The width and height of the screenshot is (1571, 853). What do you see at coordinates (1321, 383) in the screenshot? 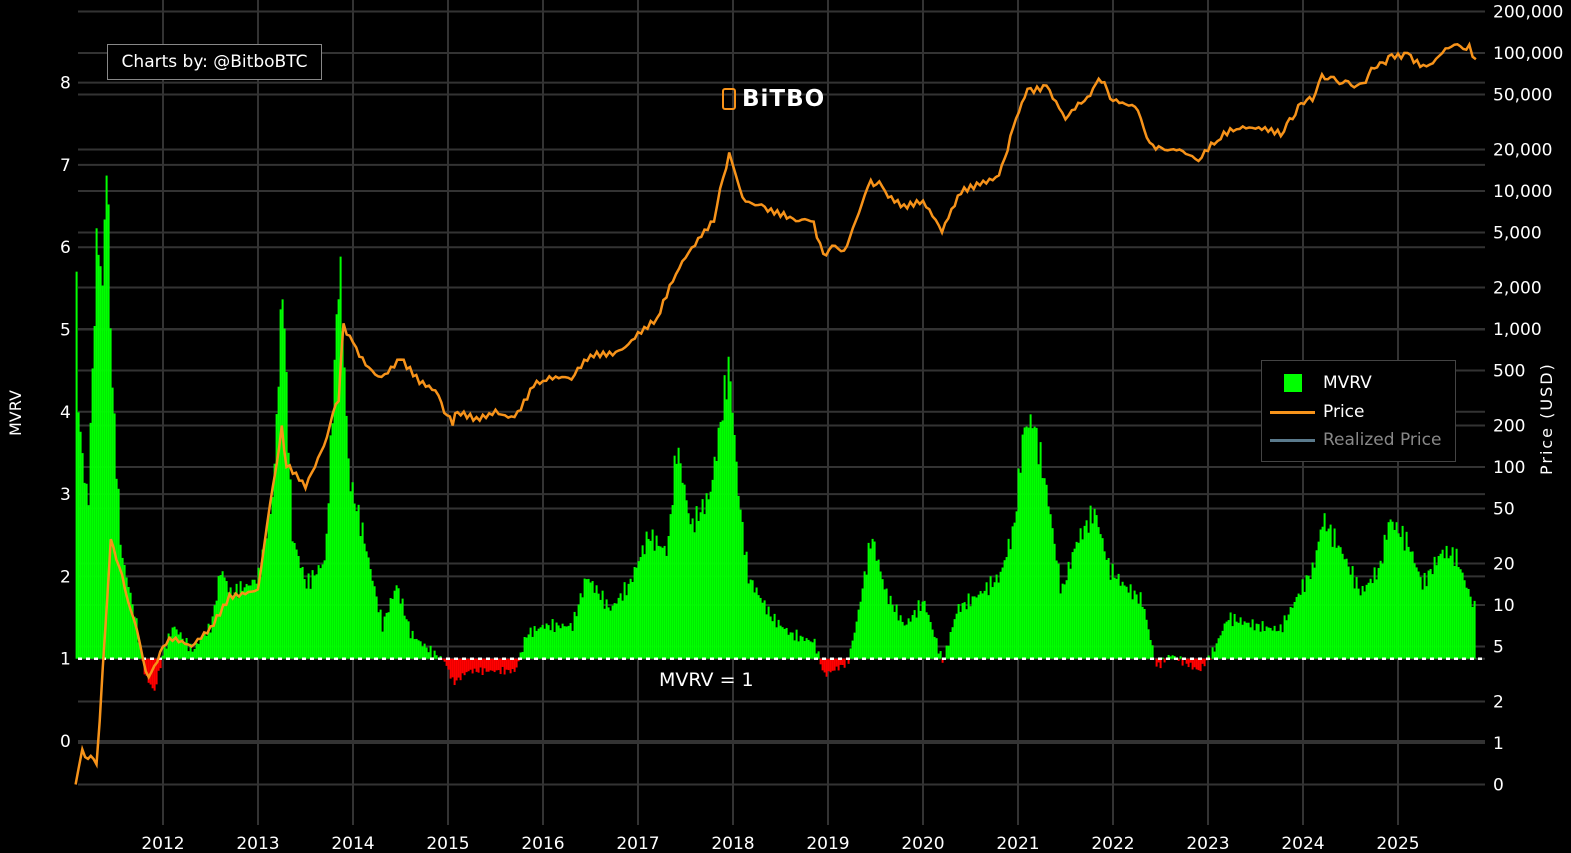
I see `legend-item-mvrv: MVRV` at bounding box center [1321, 383].